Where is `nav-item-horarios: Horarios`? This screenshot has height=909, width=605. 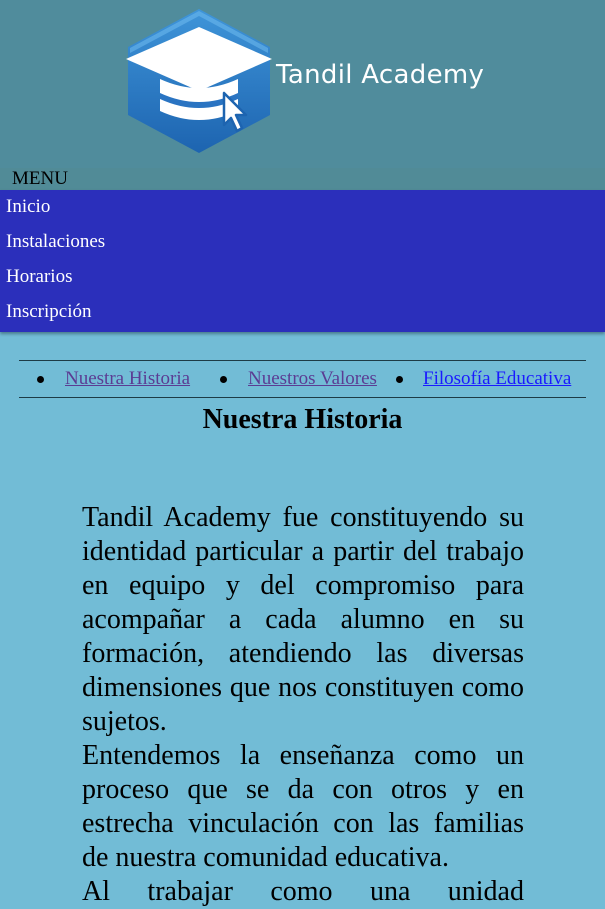
nav-item-horarios: Horarios is located at coordinates (39, 277).